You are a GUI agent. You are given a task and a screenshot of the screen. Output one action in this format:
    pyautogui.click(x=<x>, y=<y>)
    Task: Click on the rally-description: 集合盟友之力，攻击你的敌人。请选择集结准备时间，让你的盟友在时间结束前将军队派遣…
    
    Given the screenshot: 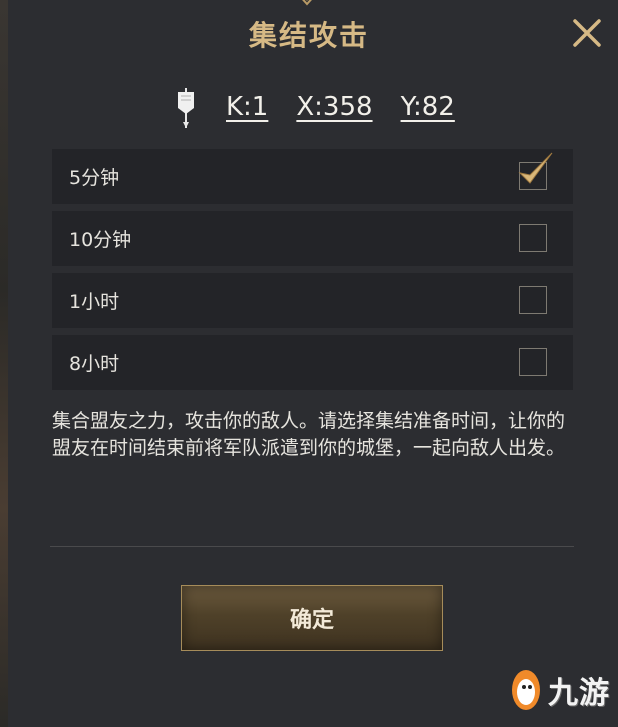 What is the action you would take?
    pyautogui.click(x=309, y=434)
    